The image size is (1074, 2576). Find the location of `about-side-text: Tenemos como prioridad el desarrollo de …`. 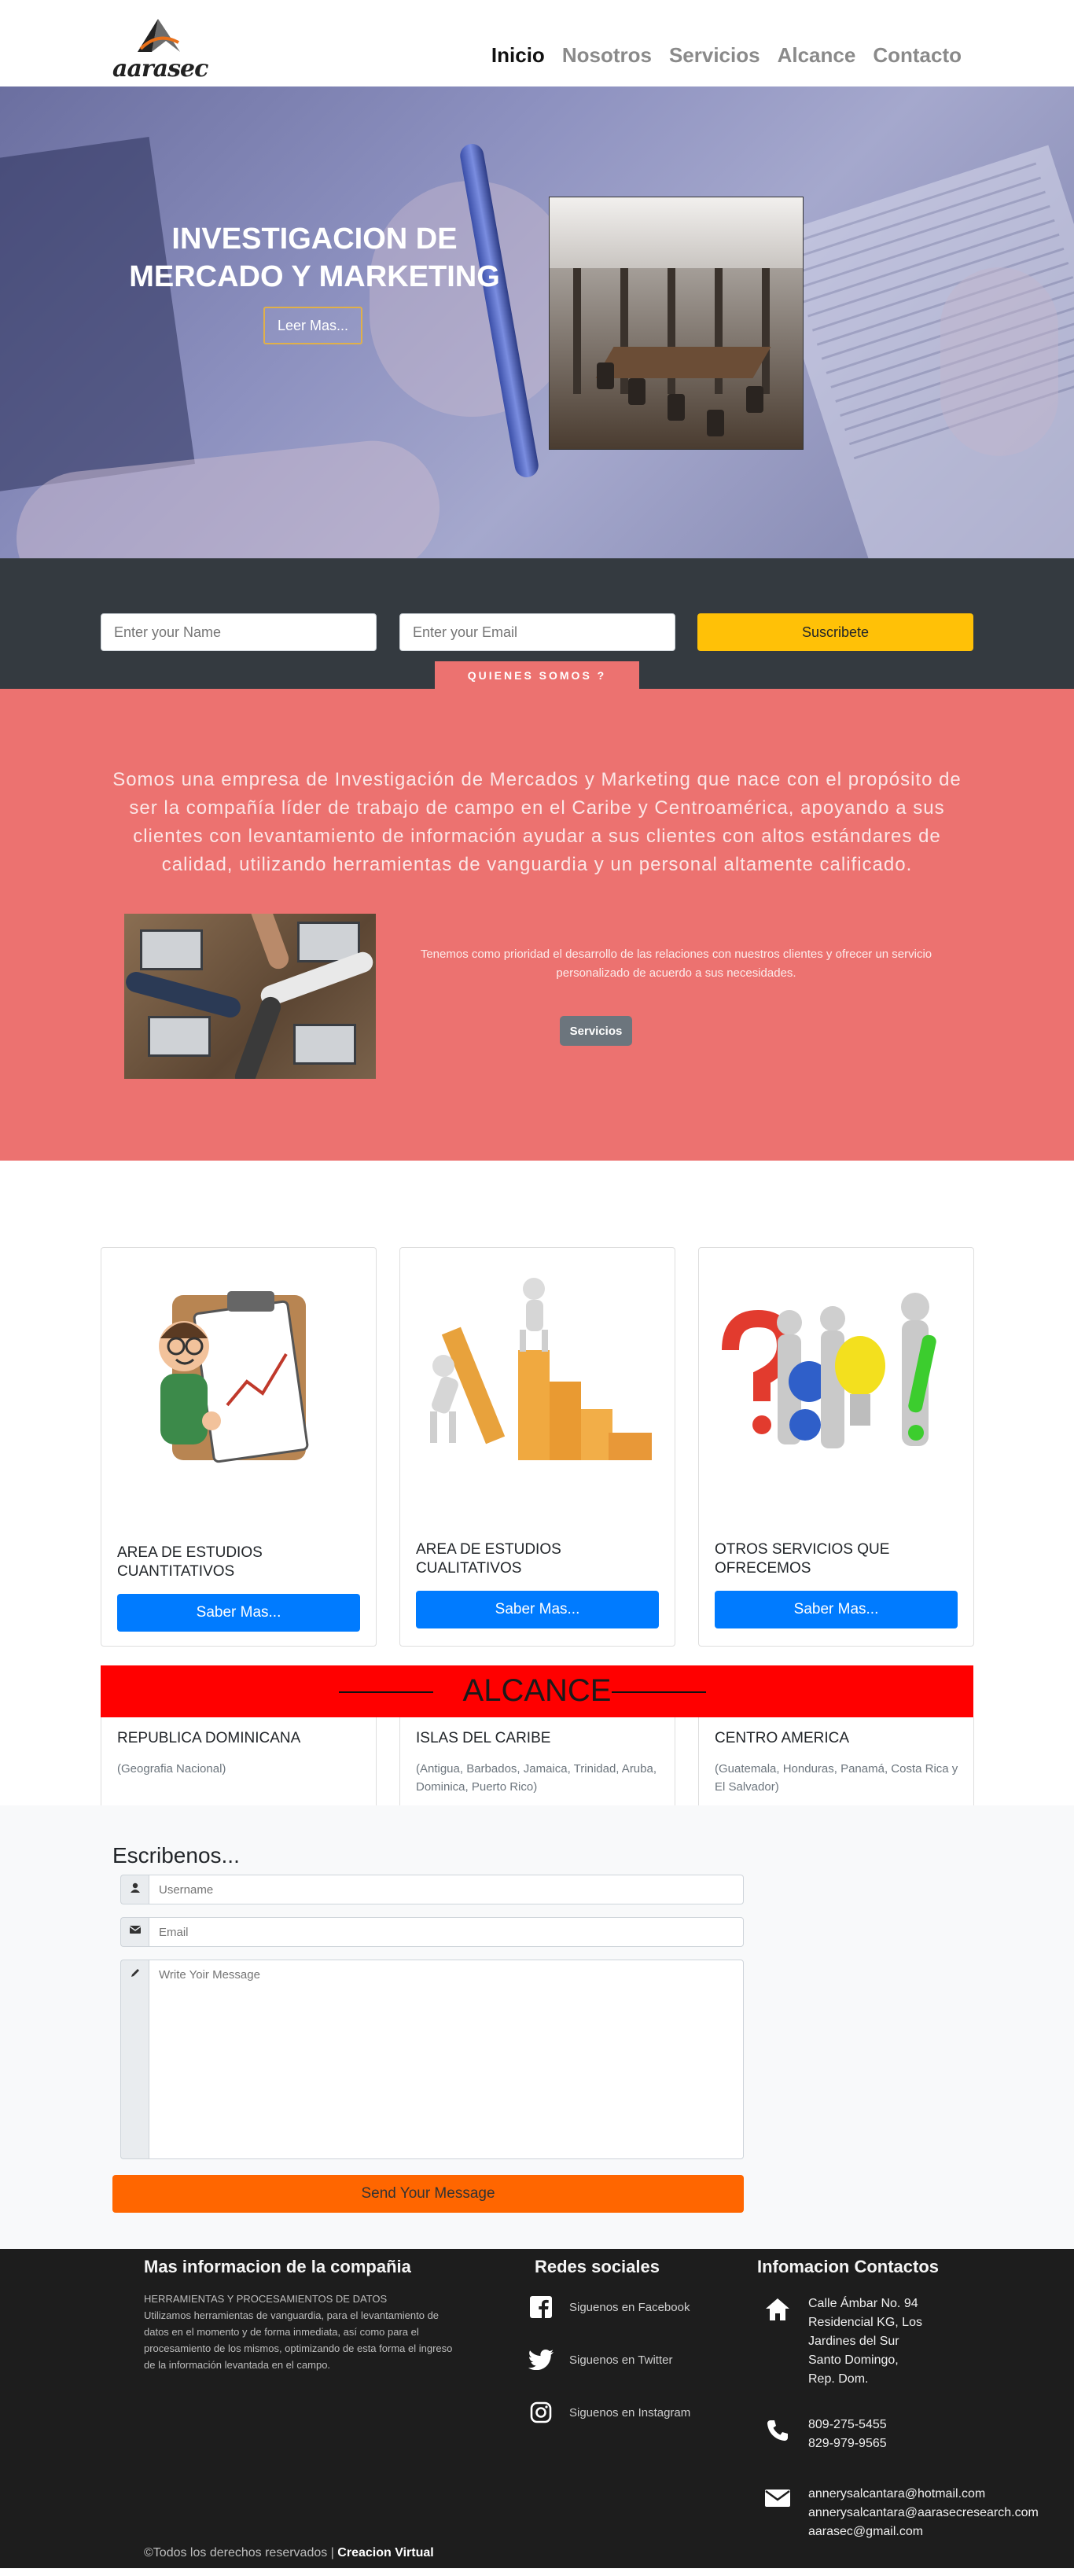

about-side-text: Tenemos como prioridad el desarrollo de … is located at coordinates (676, 964).